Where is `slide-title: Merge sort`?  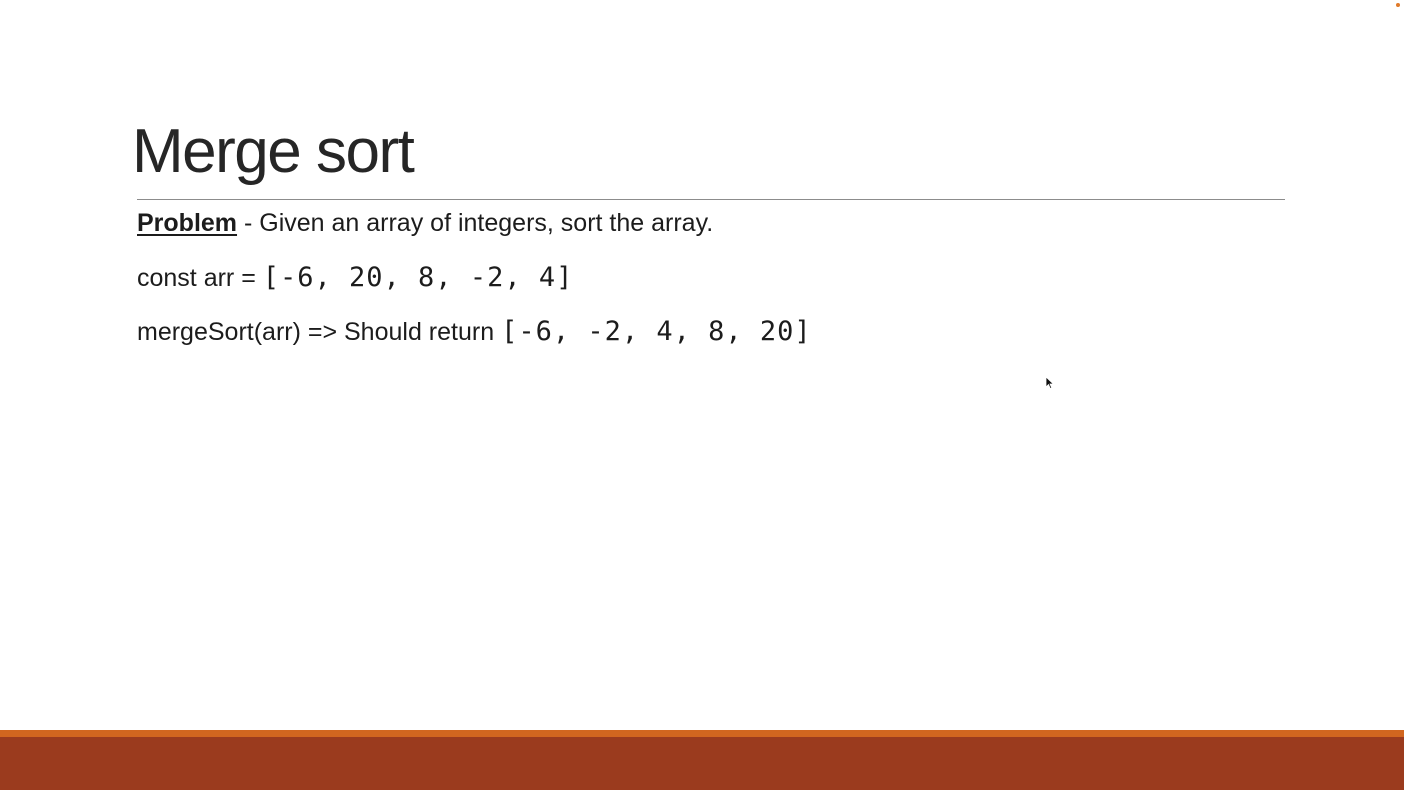
slide-title: Merge sort is located at coordinates (273, 151).